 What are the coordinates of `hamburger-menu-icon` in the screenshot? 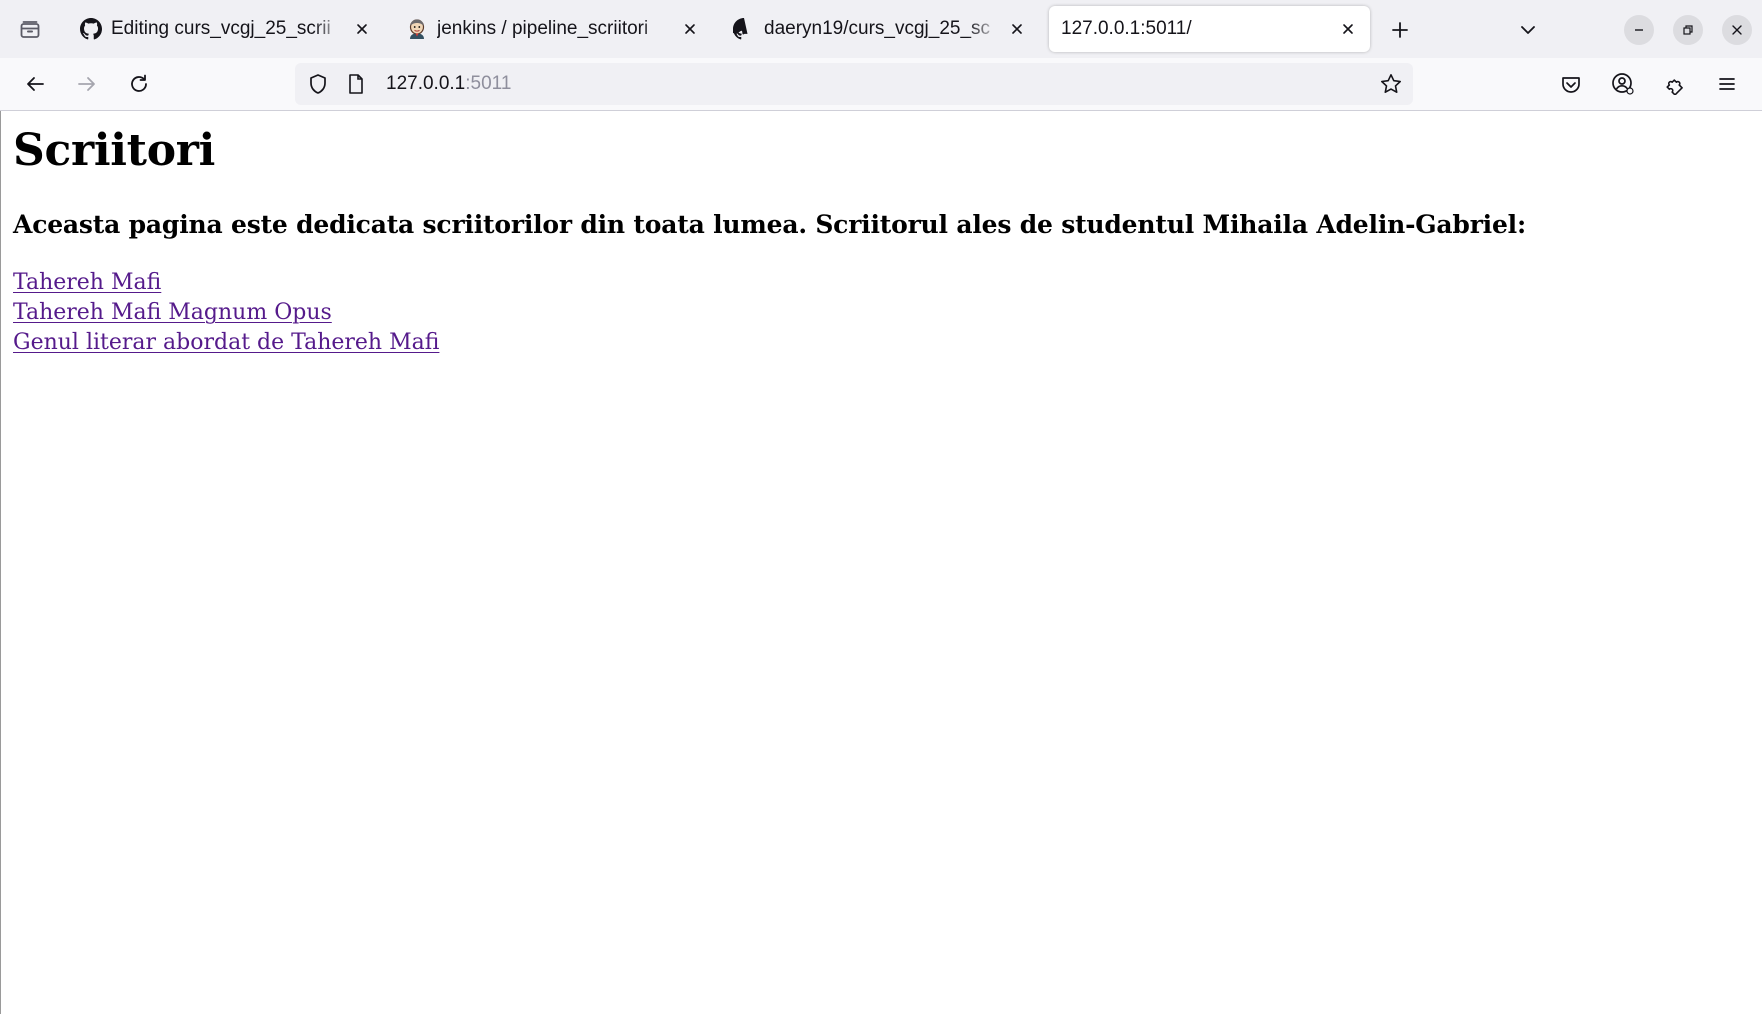 It's located at (1727, 84).